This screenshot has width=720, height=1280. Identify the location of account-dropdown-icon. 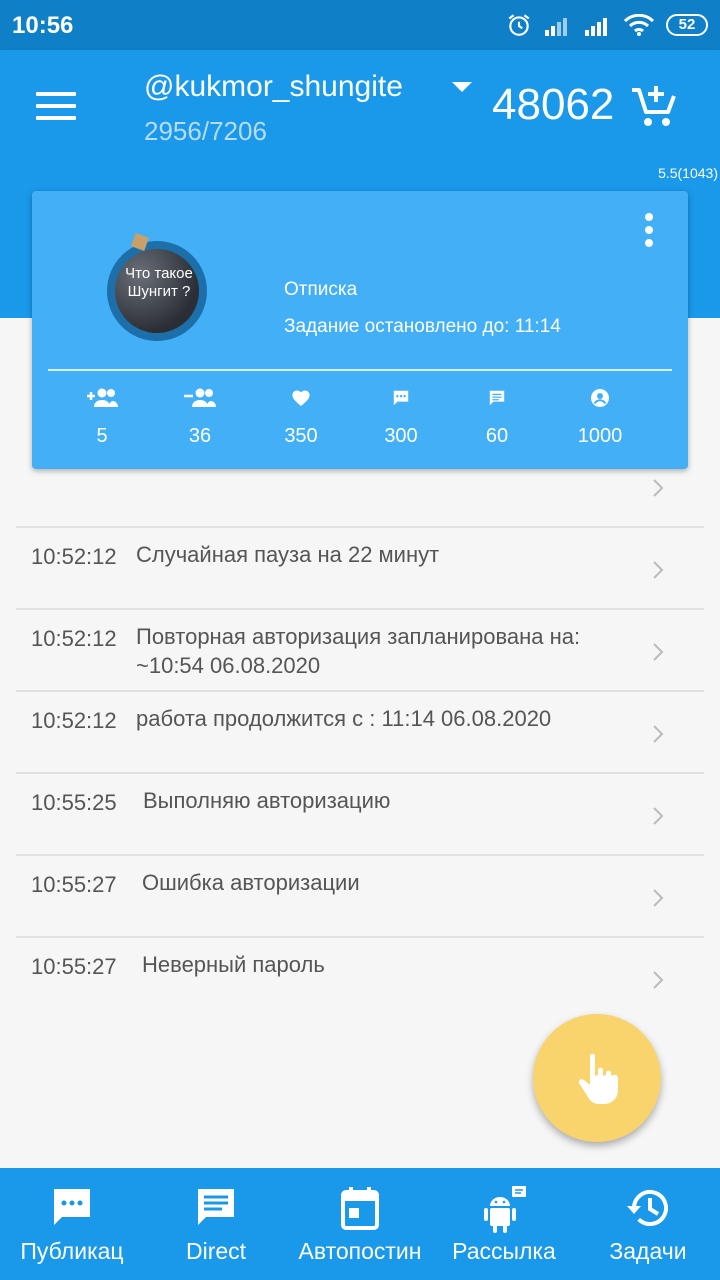
(462, 87).